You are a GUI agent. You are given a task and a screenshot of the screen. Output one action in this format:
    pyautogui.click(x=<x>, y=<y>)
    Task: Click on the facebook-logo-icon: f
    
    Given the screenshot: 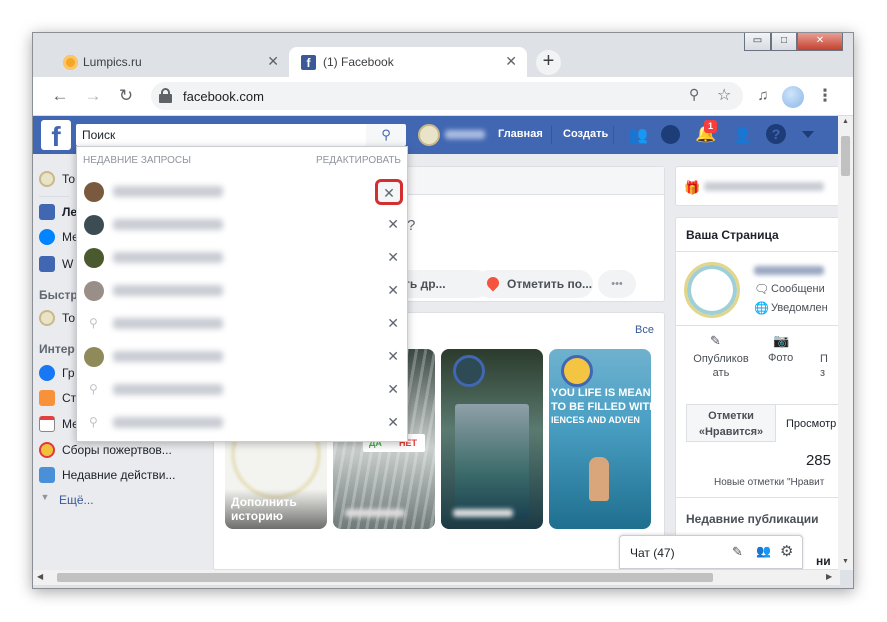 What is the action you would take?
    pyautogui.click(x=56, y=135)
    